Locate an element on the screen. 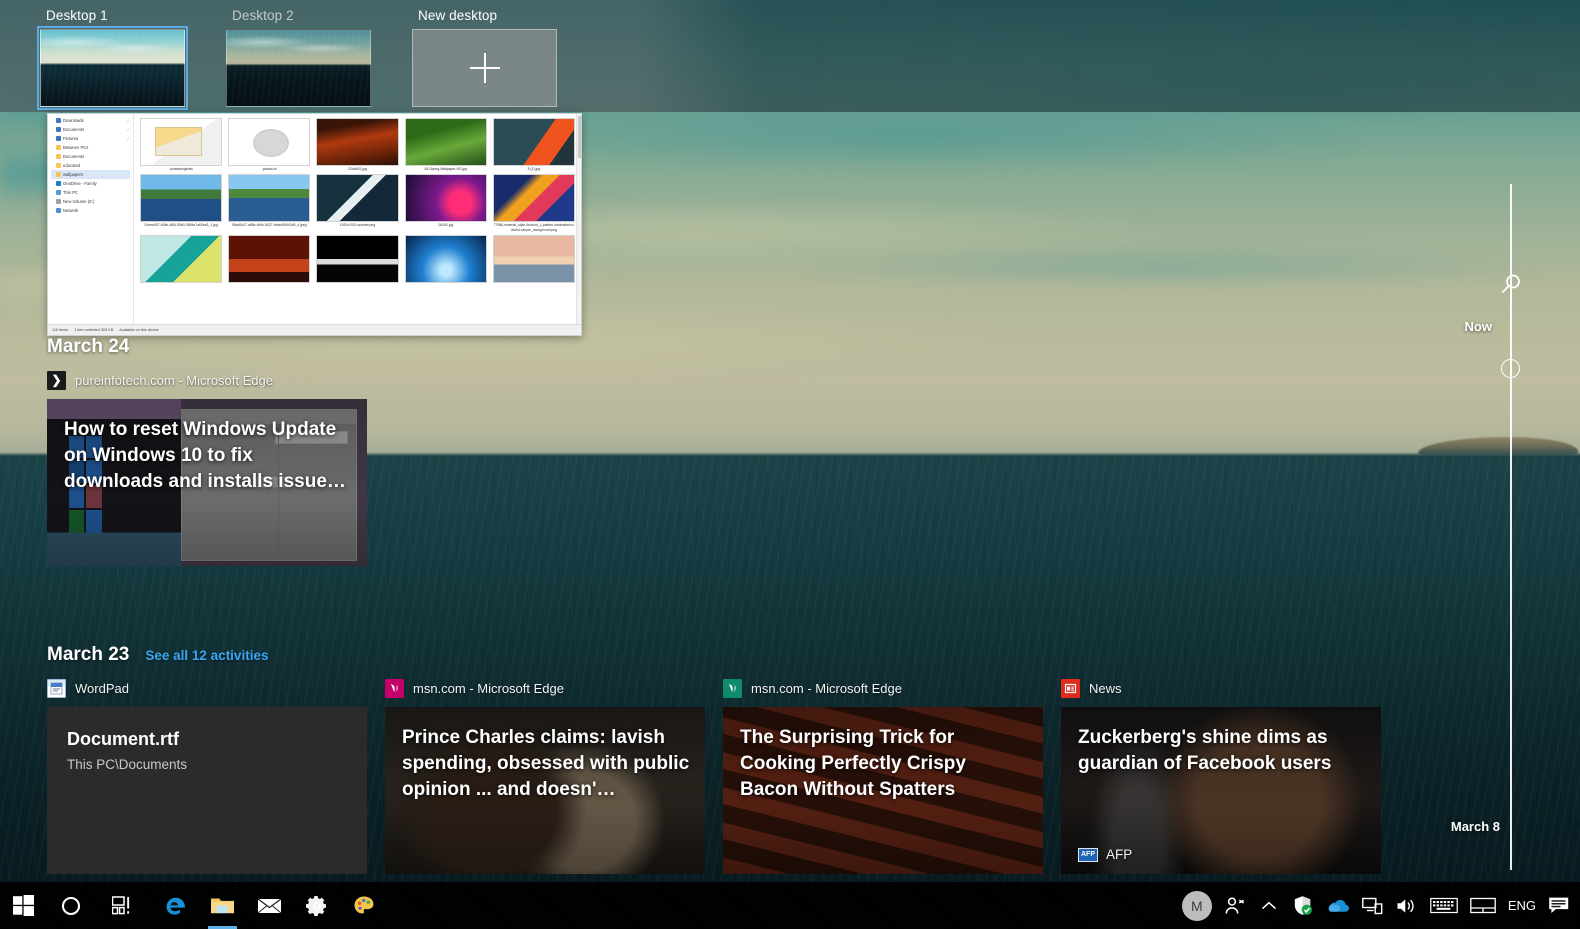 Image resolution: width=1580 pixels, height=929 pixels. virtual-desktop-1: Desktop 1 is located at coordinates (112, 55).